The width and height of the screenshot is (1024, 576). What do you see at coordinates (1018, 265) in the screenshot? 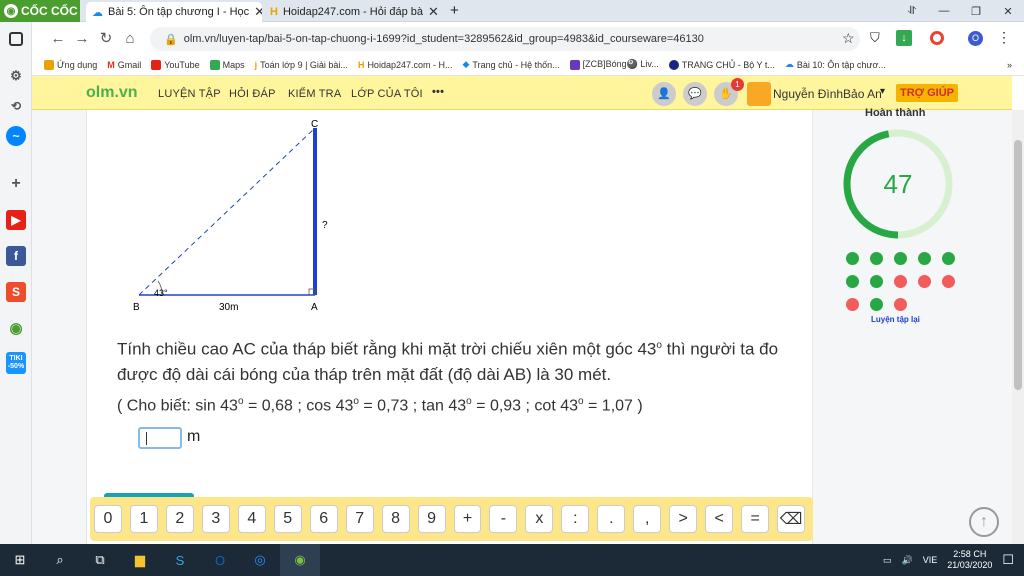
I see `scrollbar-thumb` at bounding box center [1018, 265].